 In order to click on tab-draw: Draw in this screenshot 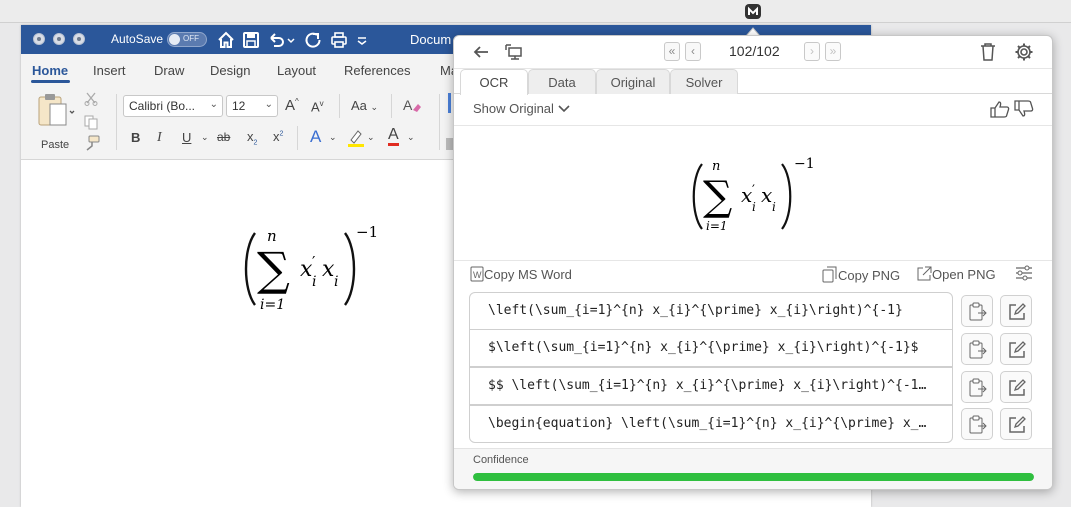, I will do `click(169, 70)`.